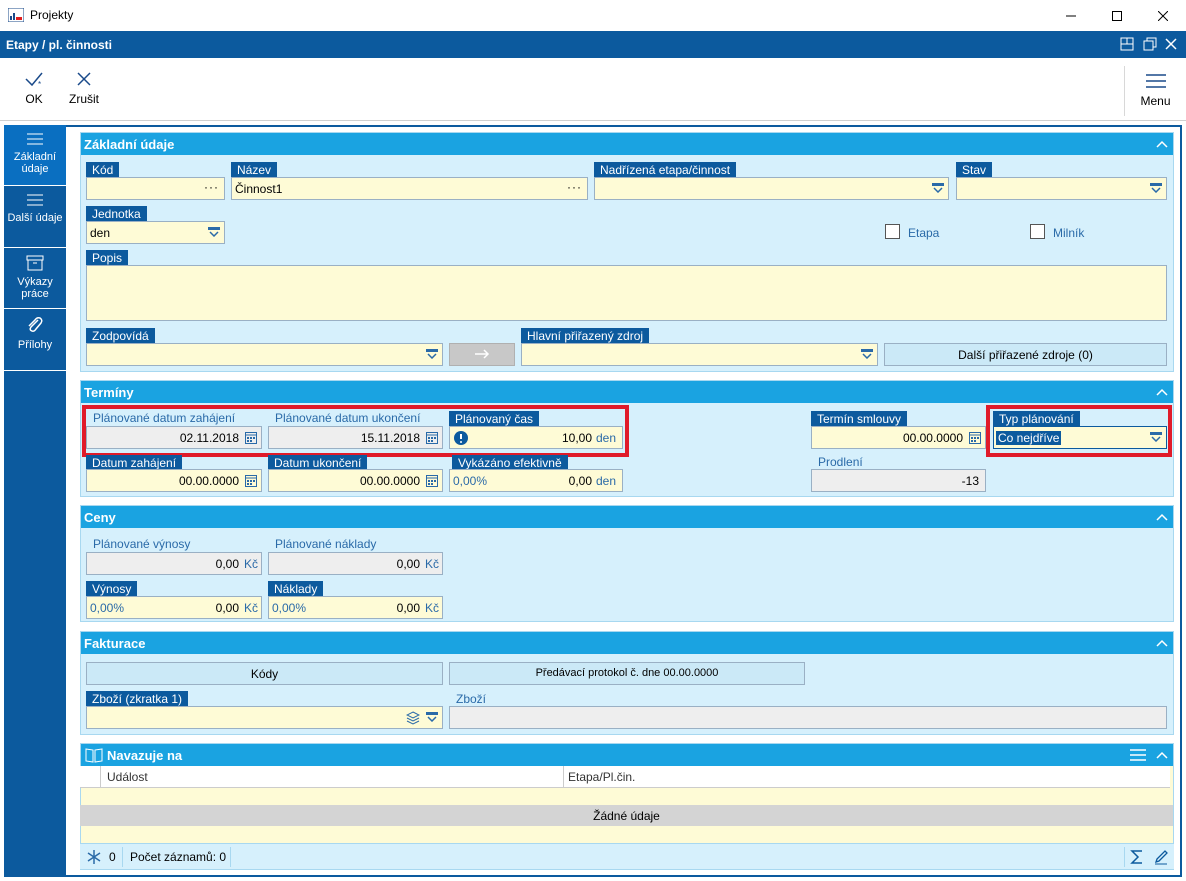 This screenshot has height=881, width=1186. Describe the element at coordinates (1150, 44) in the screenshot. I see `restore-icon` at that location.